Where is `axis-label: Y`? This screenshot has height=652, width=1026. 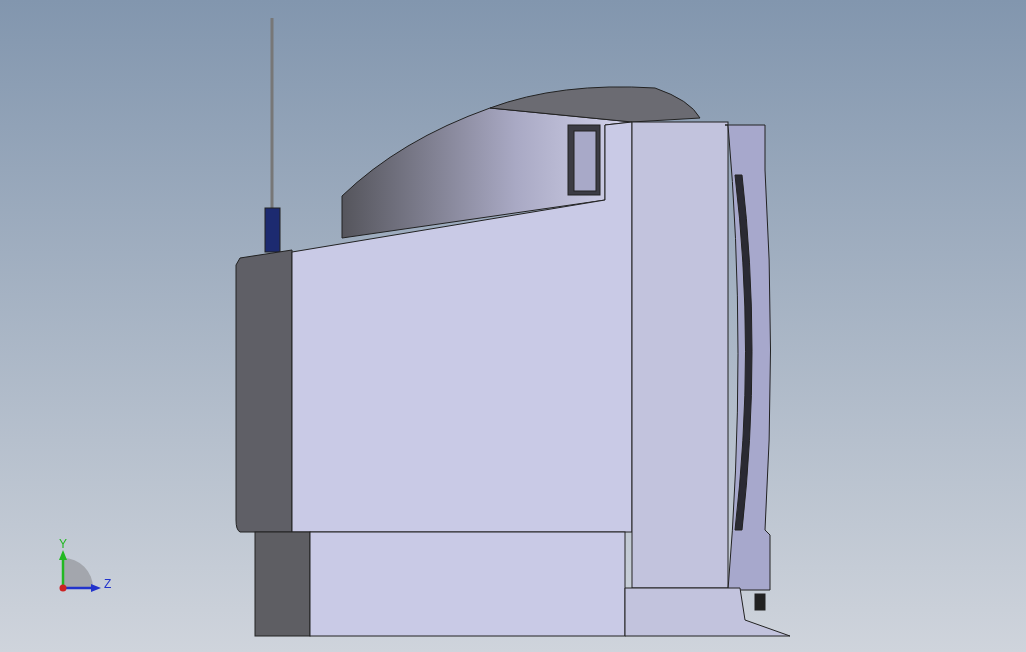
axis-label: Y is located at coordinates (63, 544).